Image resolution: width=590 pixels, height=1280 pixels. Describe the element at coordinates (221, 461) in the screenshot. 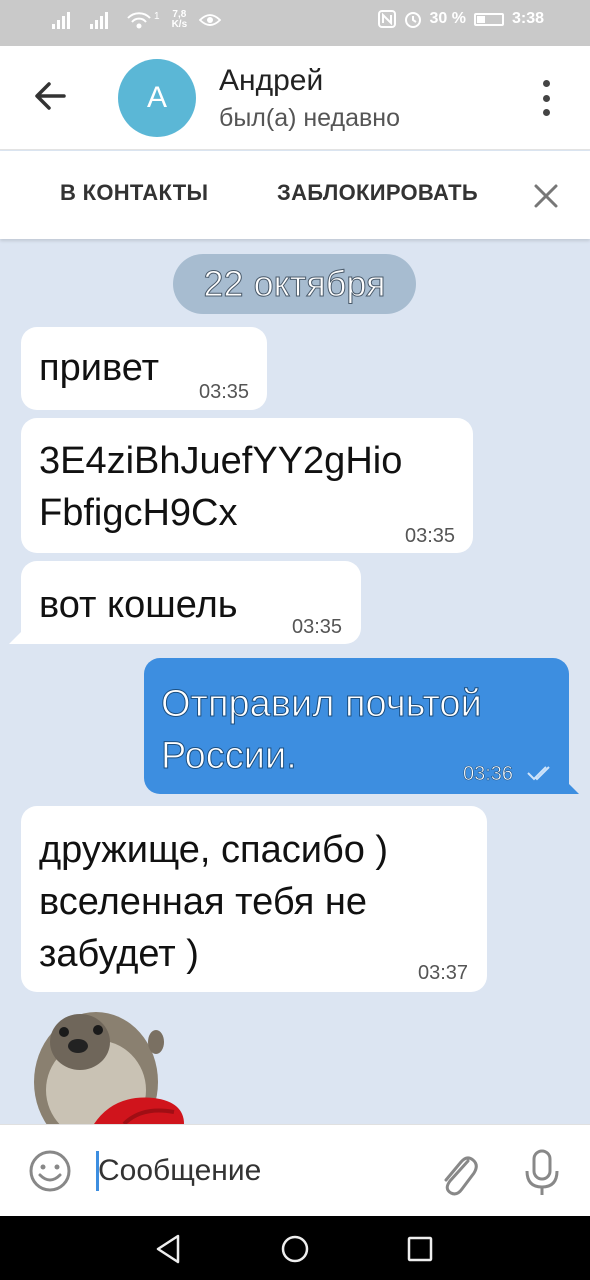

I see `message-text-line1: 3E4ziBhJuefYY2gHio` at that location.